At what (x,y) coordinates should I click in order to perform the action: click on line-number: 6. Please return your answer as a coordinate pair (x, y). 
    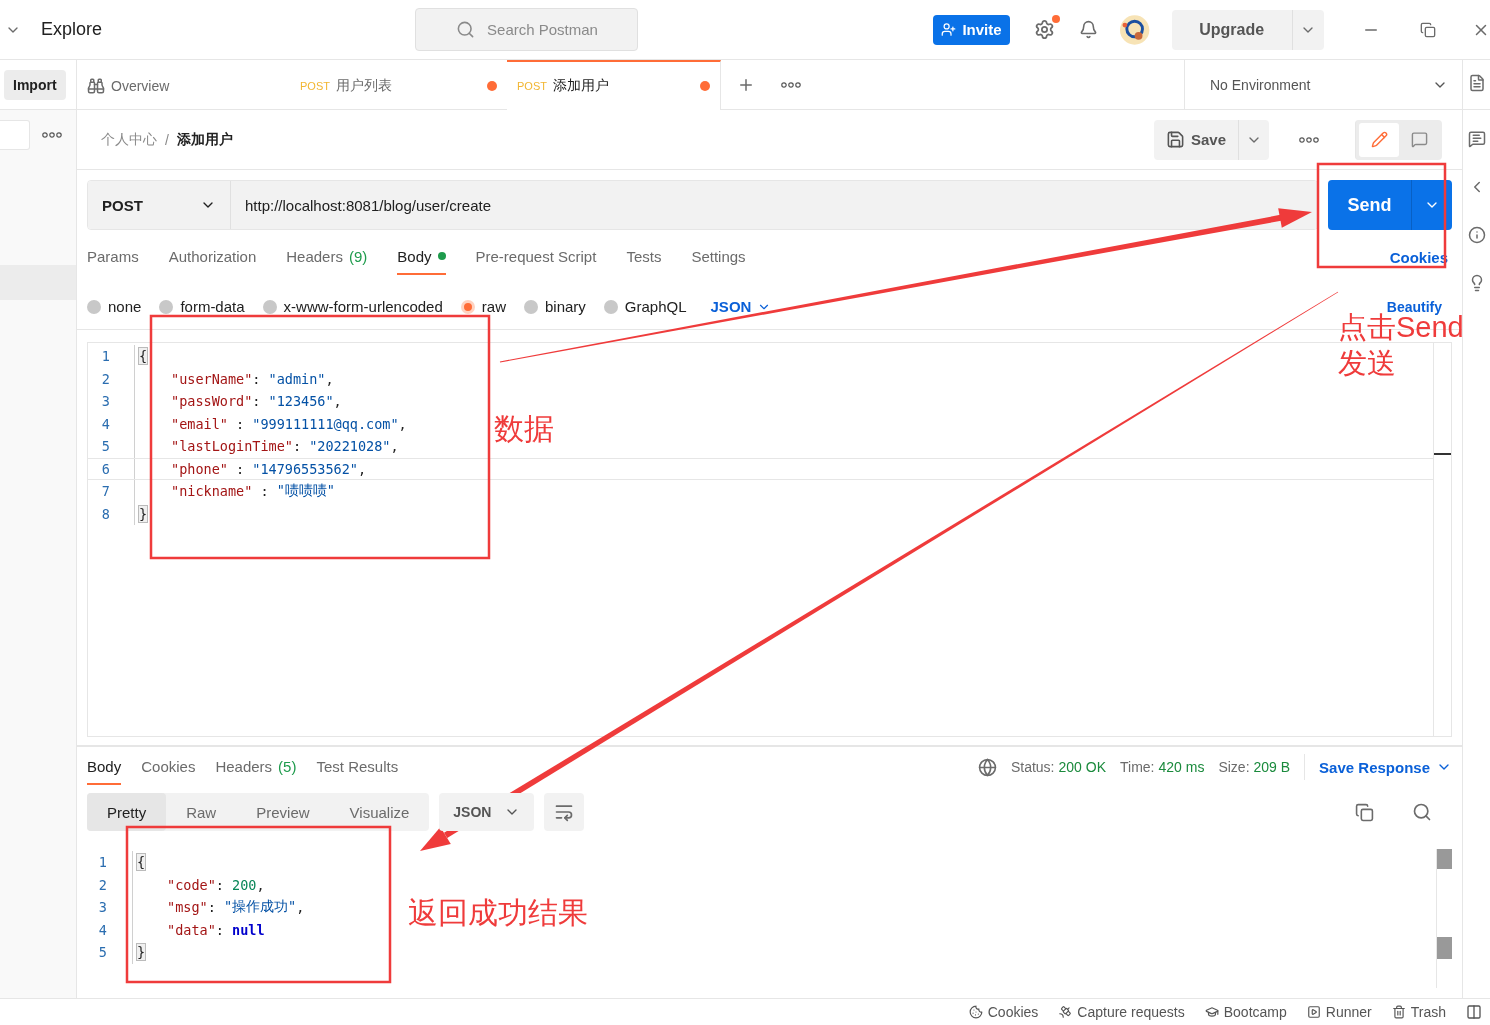
    Looking at the image, I should click on (105, 468).